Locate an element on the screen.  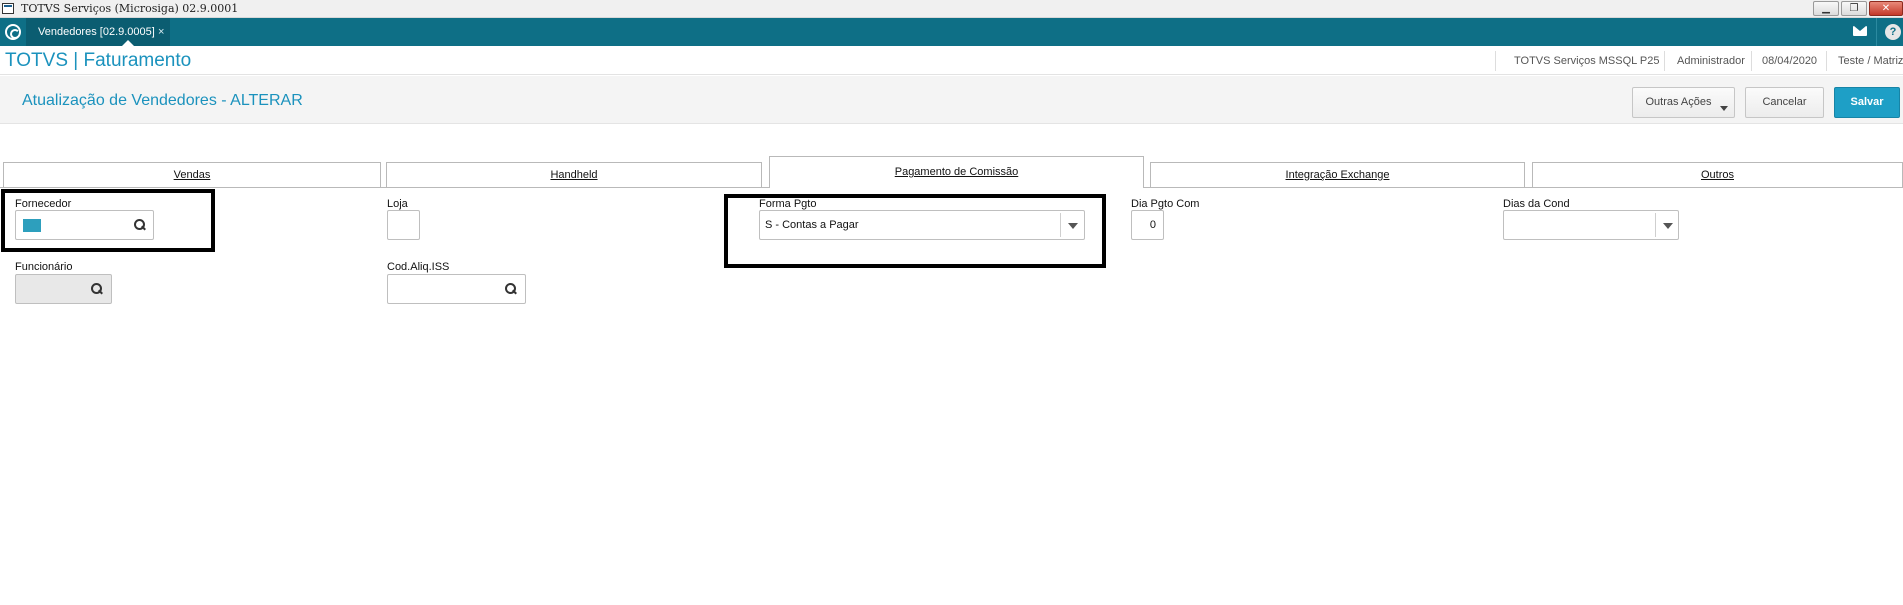
tab-vendas: Vendas is located at coordinates (192, 174).